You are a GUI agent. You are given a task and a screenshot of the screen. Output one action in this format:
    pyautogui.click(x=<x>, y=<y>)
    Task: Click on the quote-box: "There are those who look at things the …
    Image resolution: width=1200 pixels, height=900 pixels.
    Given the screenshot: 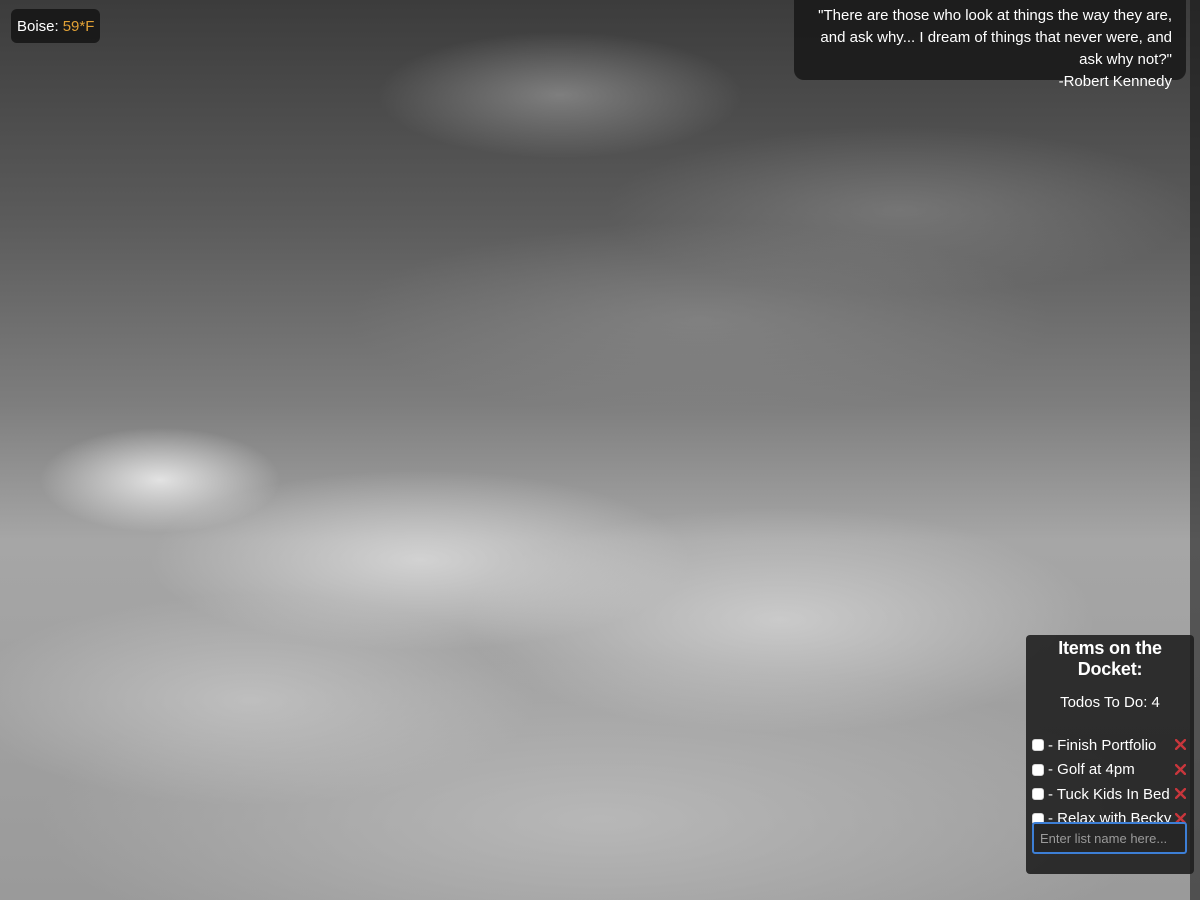 What is the action you would take?
    pyautogui.click(x=990, y=45)
    